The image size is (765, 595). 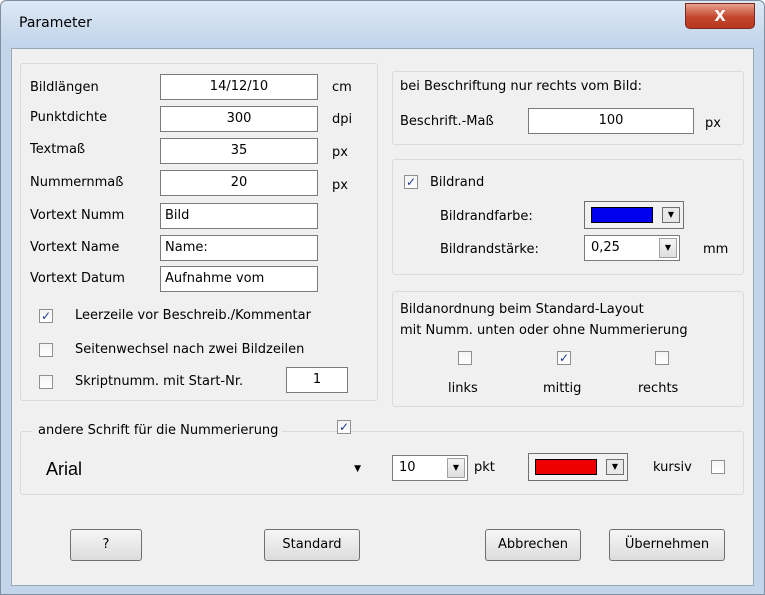 I want to click on vortext-name-input: Name:, so click(x=239, y=248).